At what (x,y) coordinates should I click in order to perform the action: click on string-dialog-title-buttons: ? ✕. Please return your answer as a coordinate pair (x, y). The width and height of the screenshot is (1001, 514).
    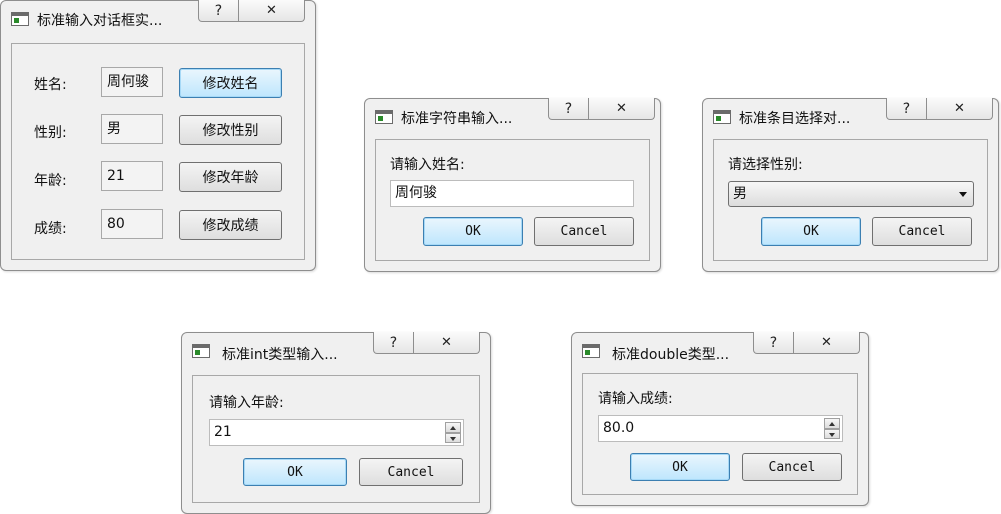
    Looking at the image, I should click on (601, 109).